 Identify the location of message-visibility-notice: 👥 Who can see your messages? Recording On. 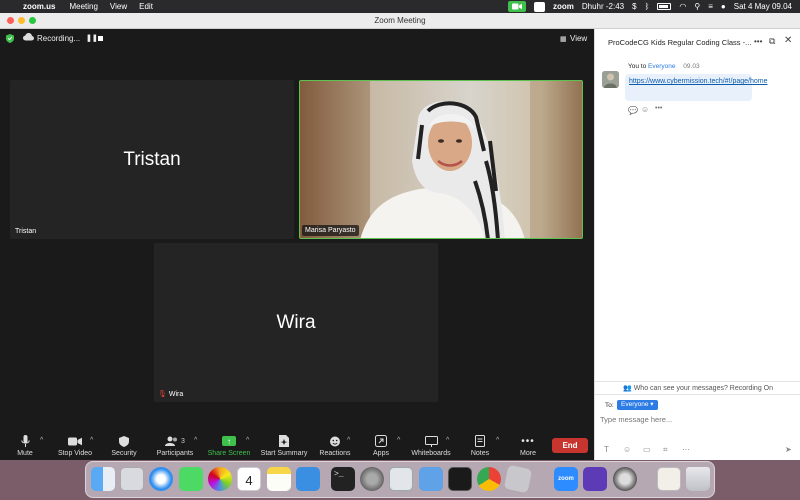
(697, 388).